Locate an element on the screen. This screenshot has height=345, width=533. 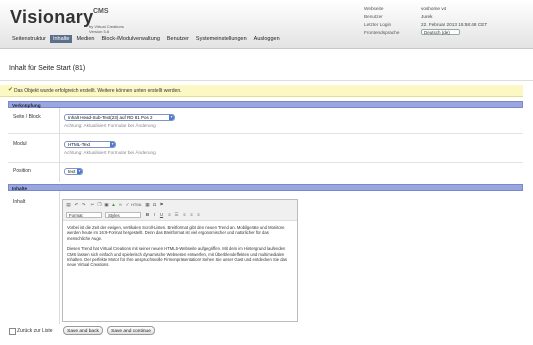
version-info: by Virtual Creations Version 5.8 is located at coordinates (106, 29).